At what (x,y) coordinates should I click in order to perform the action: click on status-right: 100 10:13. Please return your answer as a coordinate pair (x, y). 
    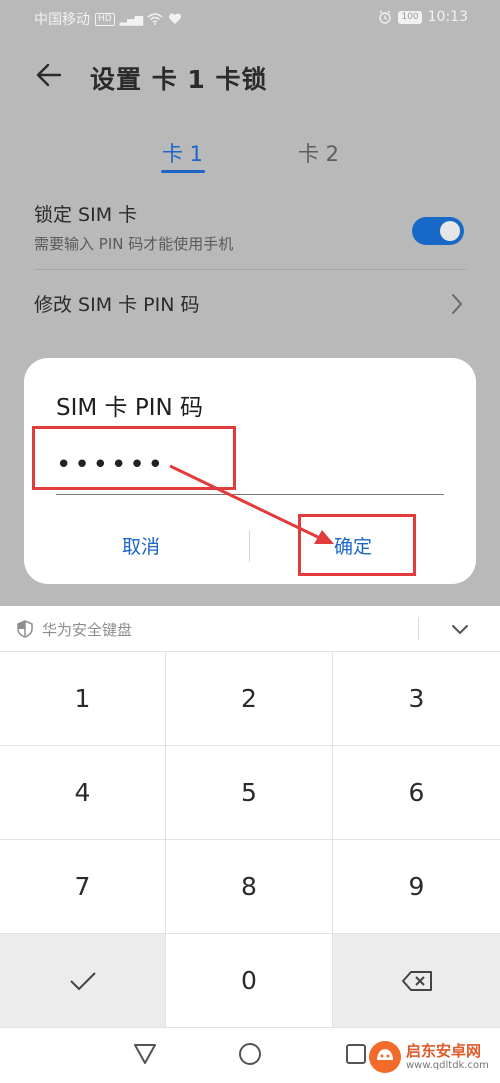
    Looking at the image, I should click on (423, 17).